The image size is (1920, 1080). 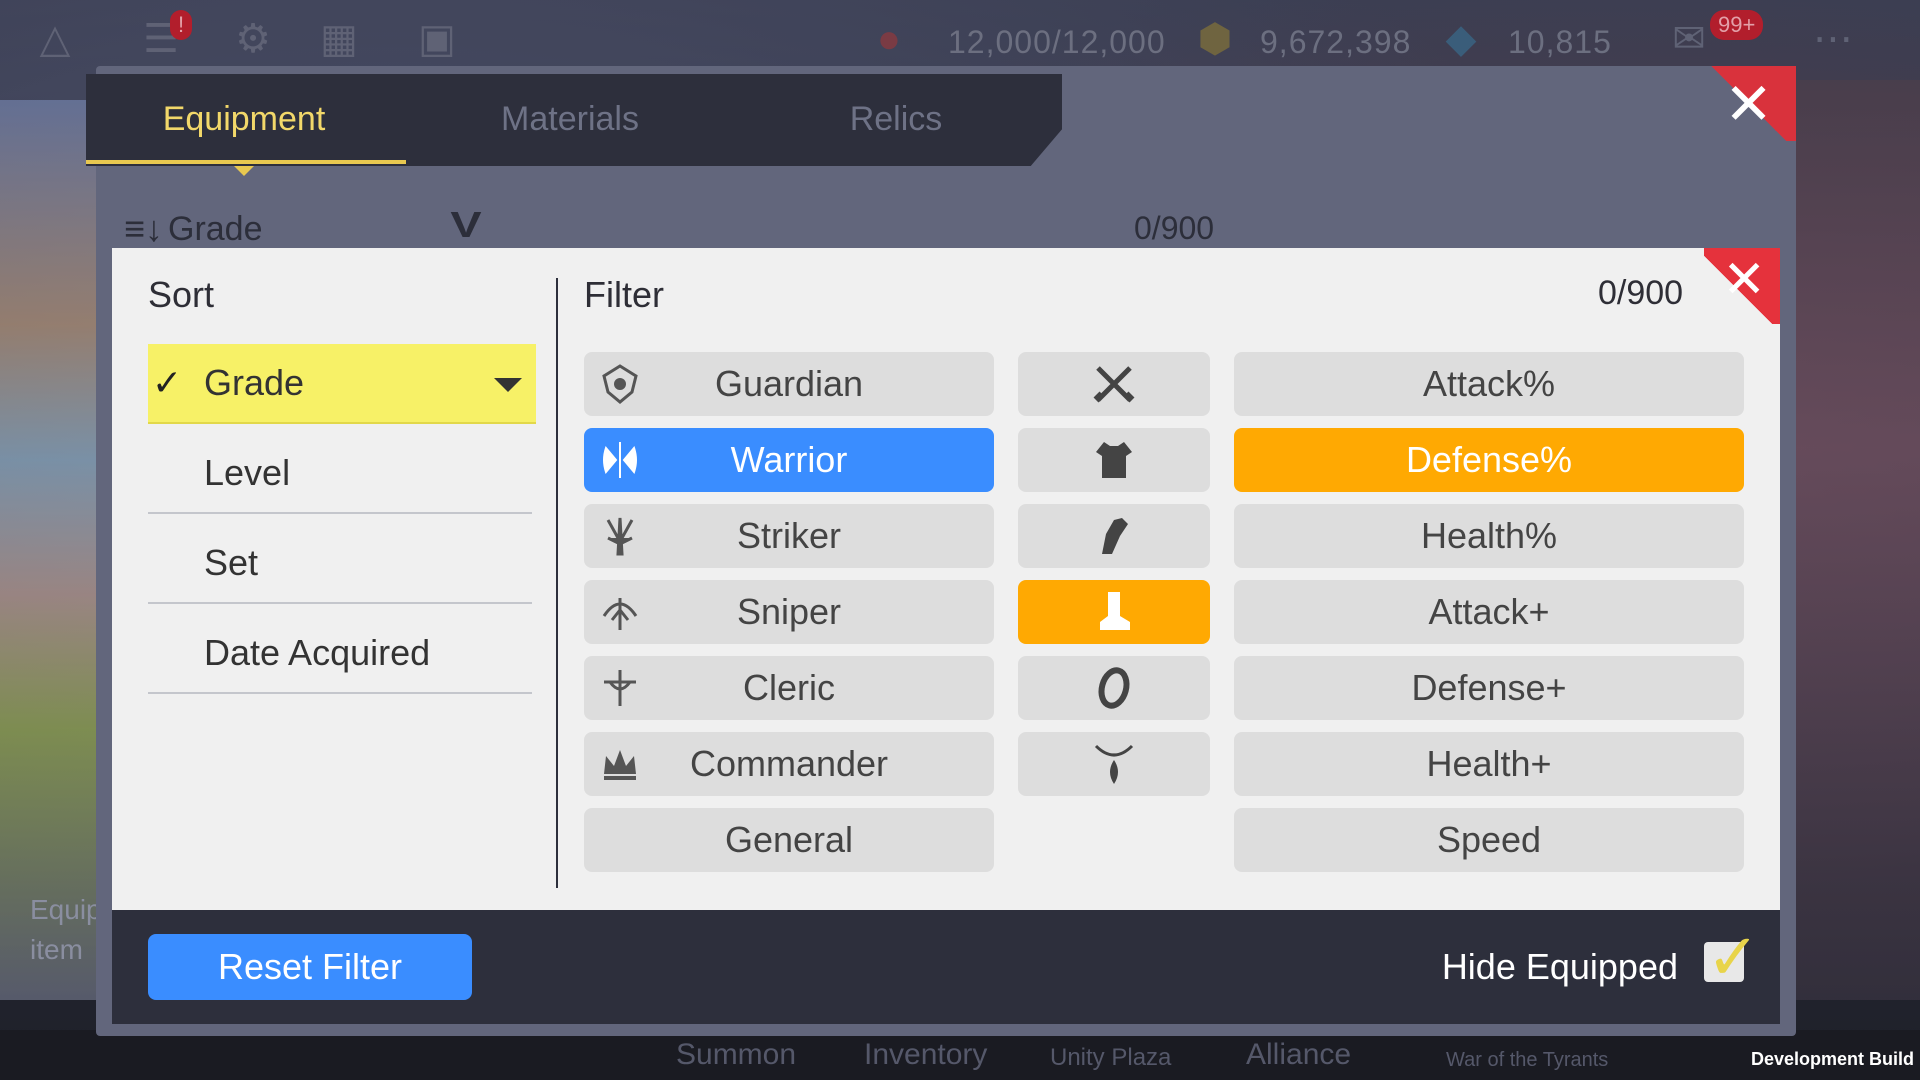 I want to click on filter-label: Health+, so click(x=1489, y=763).